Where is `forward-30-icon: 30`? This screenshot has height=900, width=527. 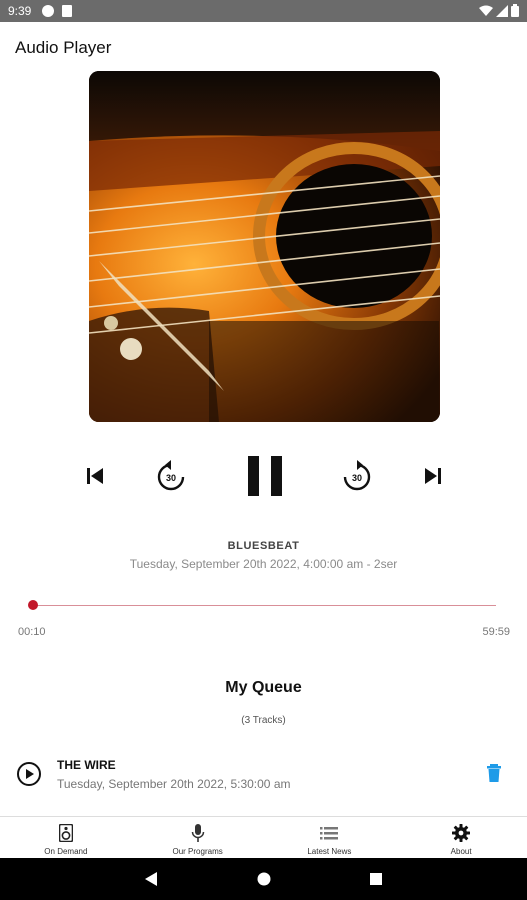 forward-30-icon: 30 is located at coordinates (357, 475).